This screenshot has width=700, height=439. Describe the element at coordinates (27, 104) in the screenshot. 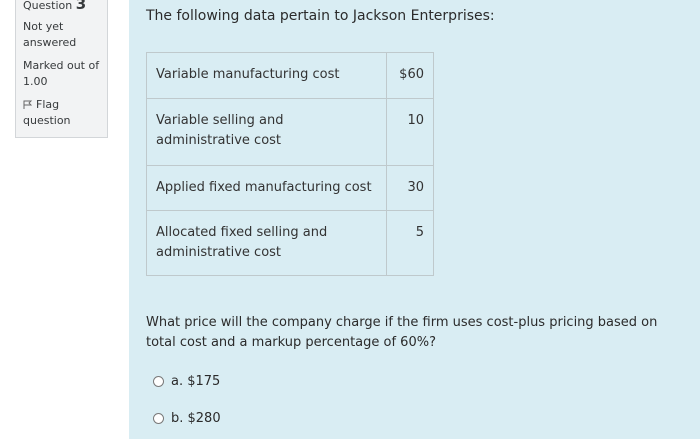

I see `flag-icon` at that location.